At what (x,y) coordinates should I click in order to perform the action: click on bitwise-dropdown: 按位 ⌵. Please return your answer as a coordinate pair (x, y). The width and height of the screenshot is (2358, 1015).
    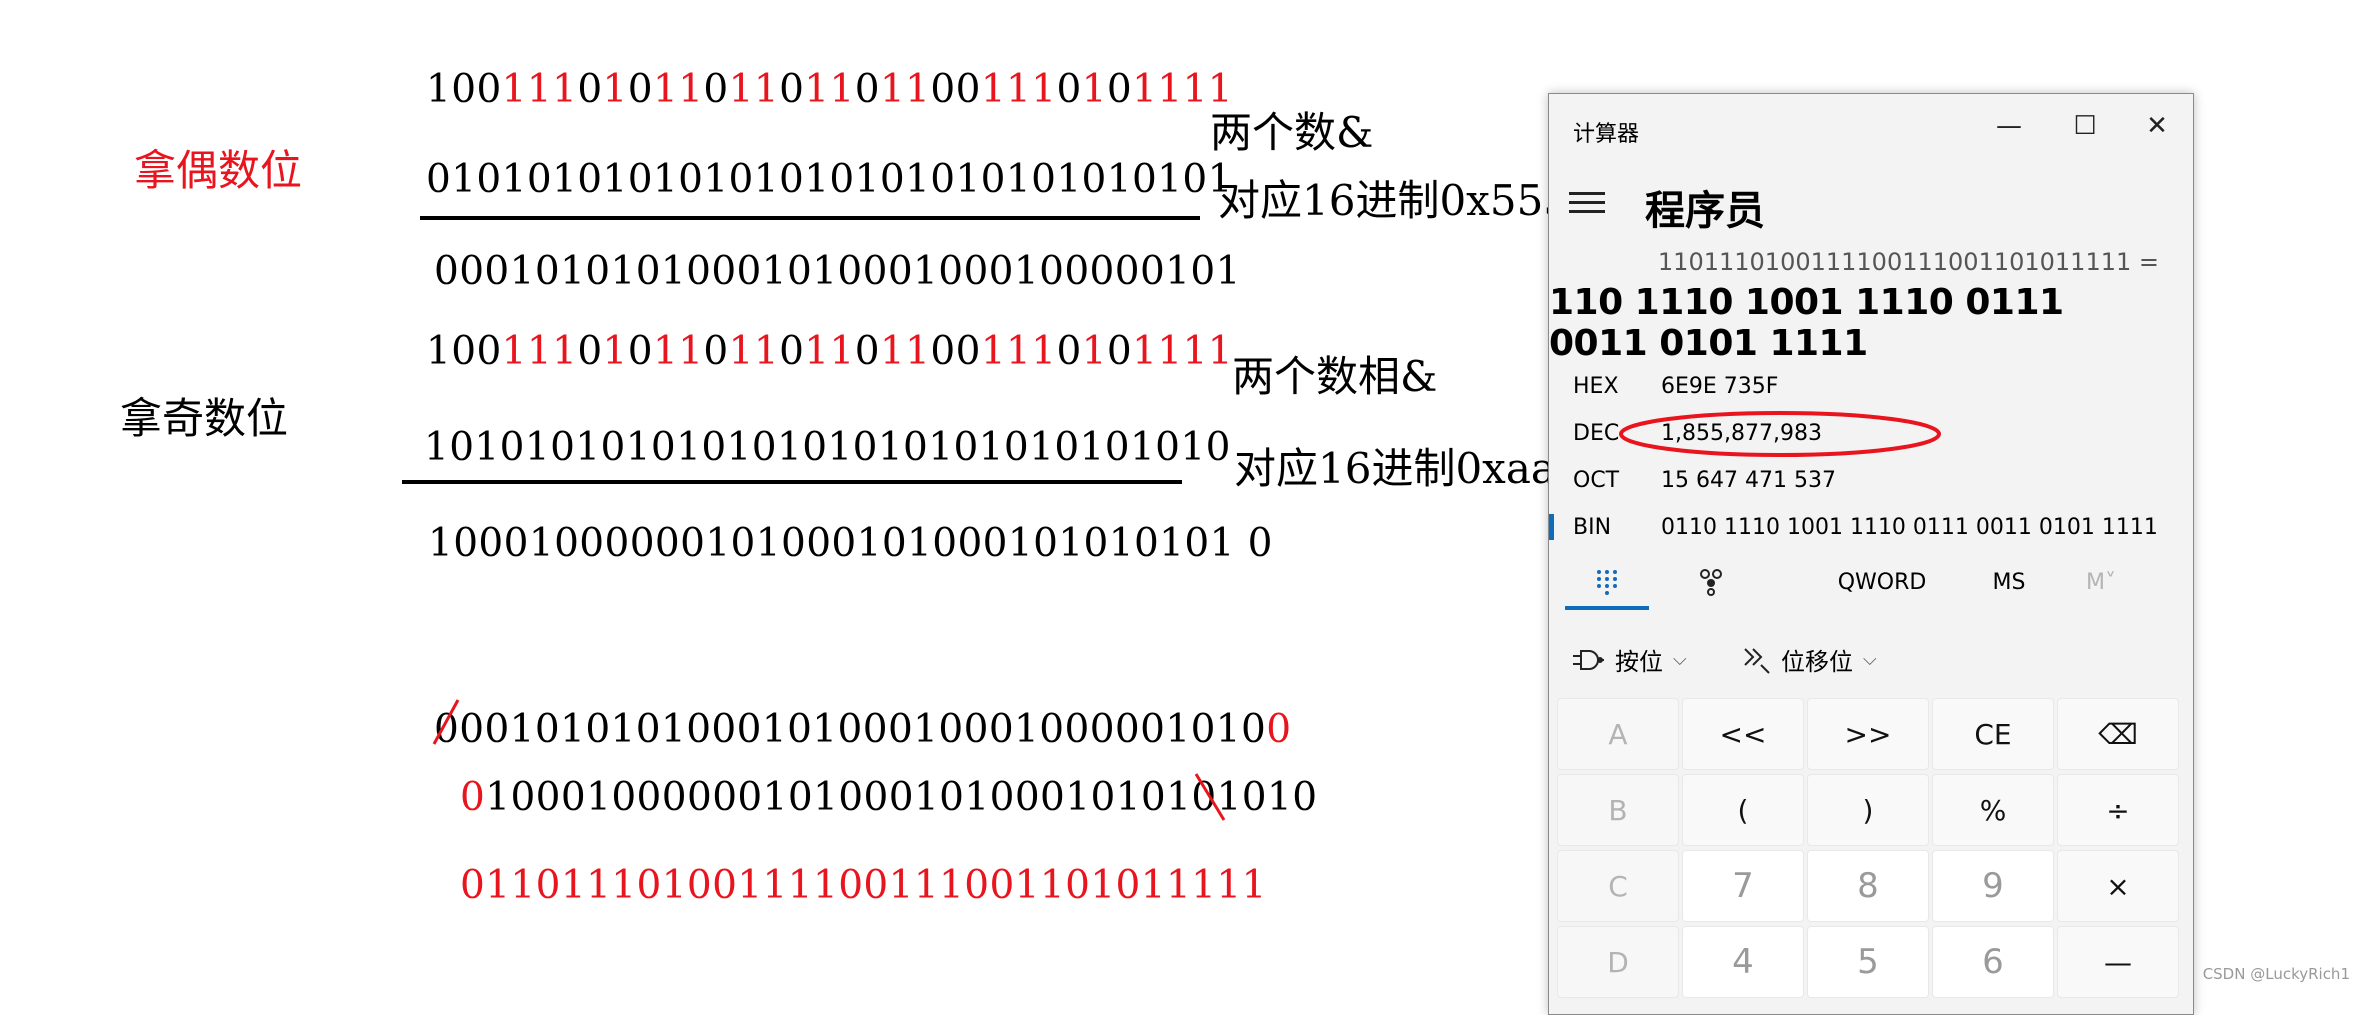
    Looking at the image, I should click on (1629, 659).